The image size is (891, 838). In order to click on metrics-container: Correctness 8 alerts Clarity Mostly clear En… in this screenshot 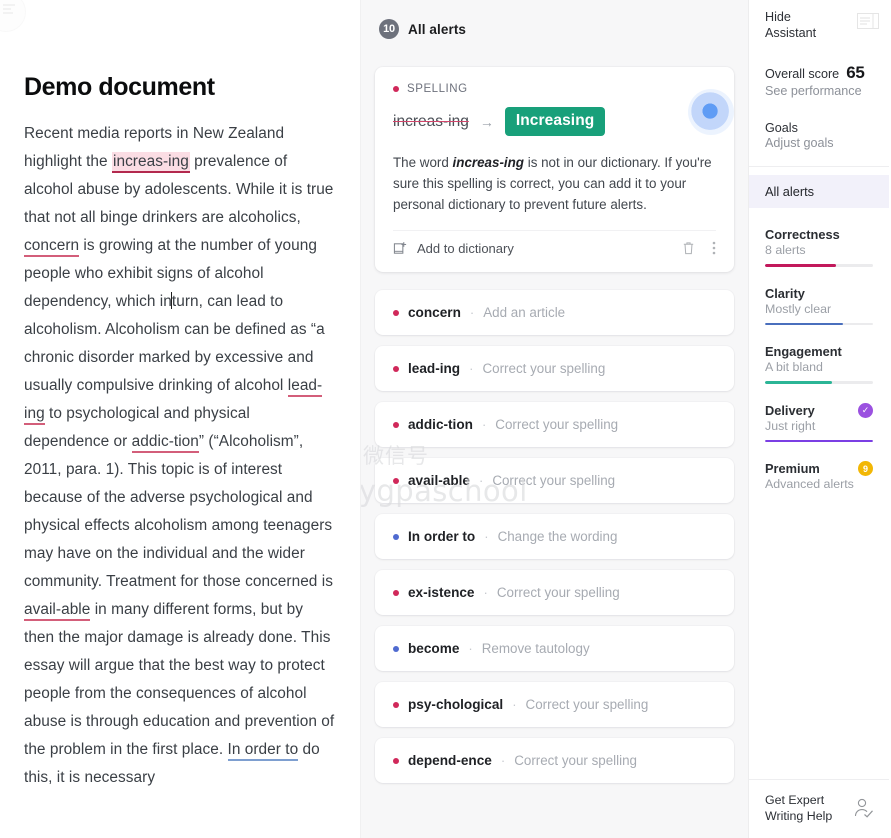, I will do `click(819, 349)`.